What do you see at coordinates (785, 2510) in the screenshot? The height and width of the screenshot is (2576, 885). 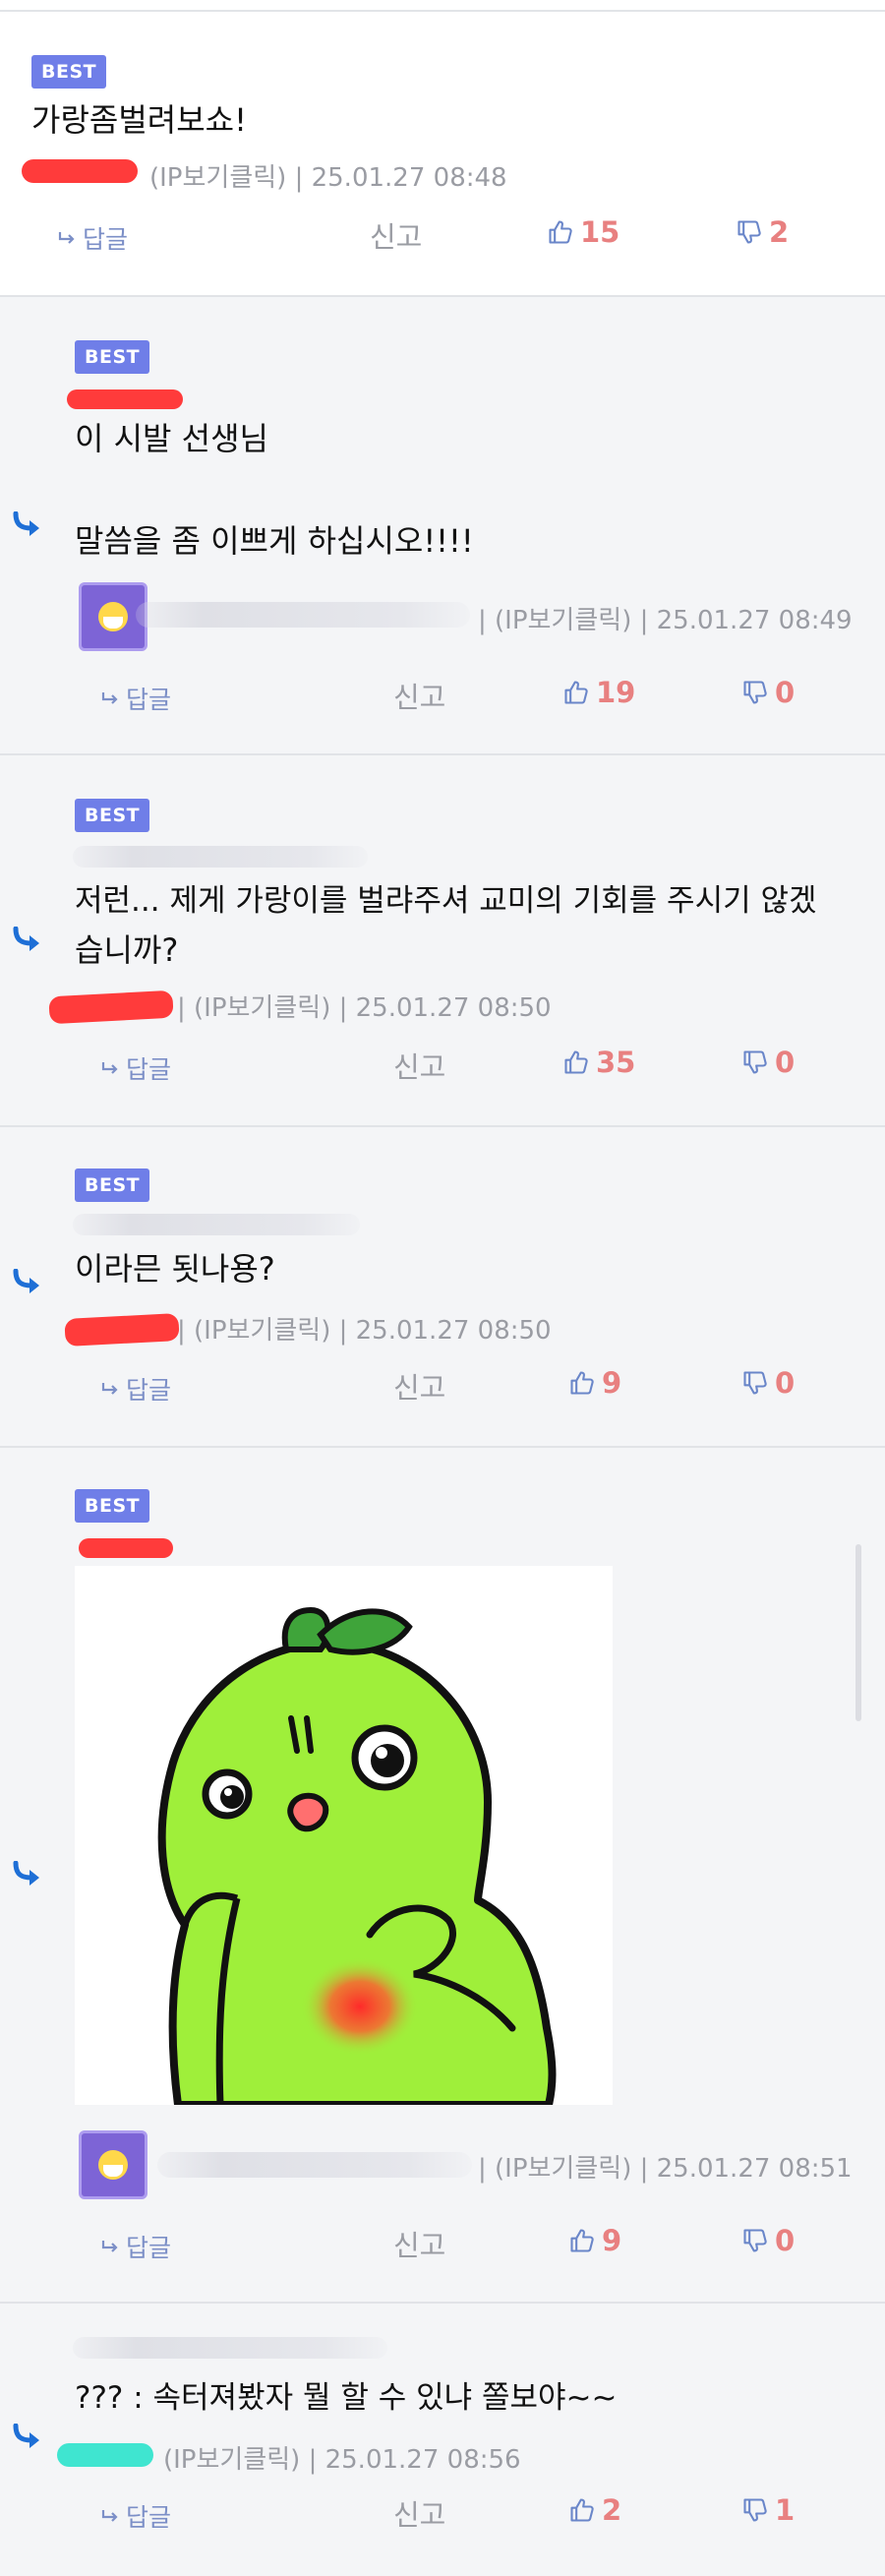 I see `downvote-count: 1` at bounding box center [785, 2510].